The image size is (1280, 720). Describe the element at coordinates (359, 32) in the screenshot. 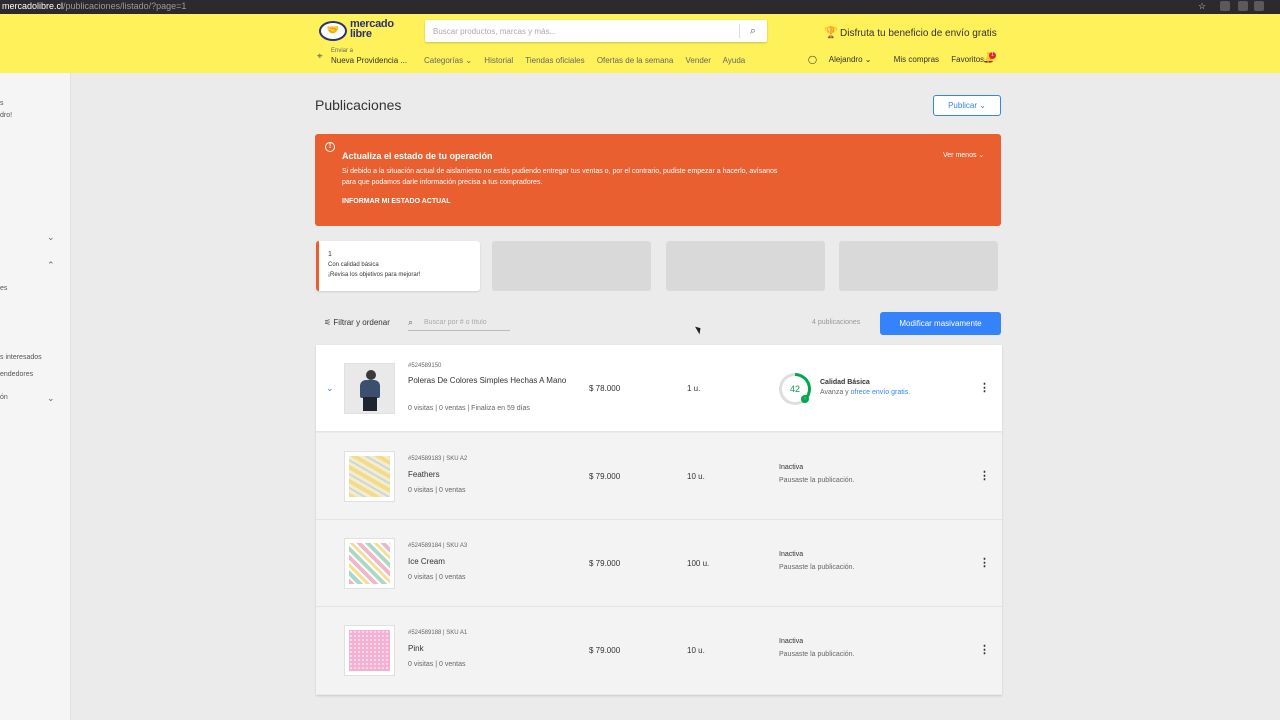

I see `mercadolibre-logo: 🤝 mercado libre` at that location.